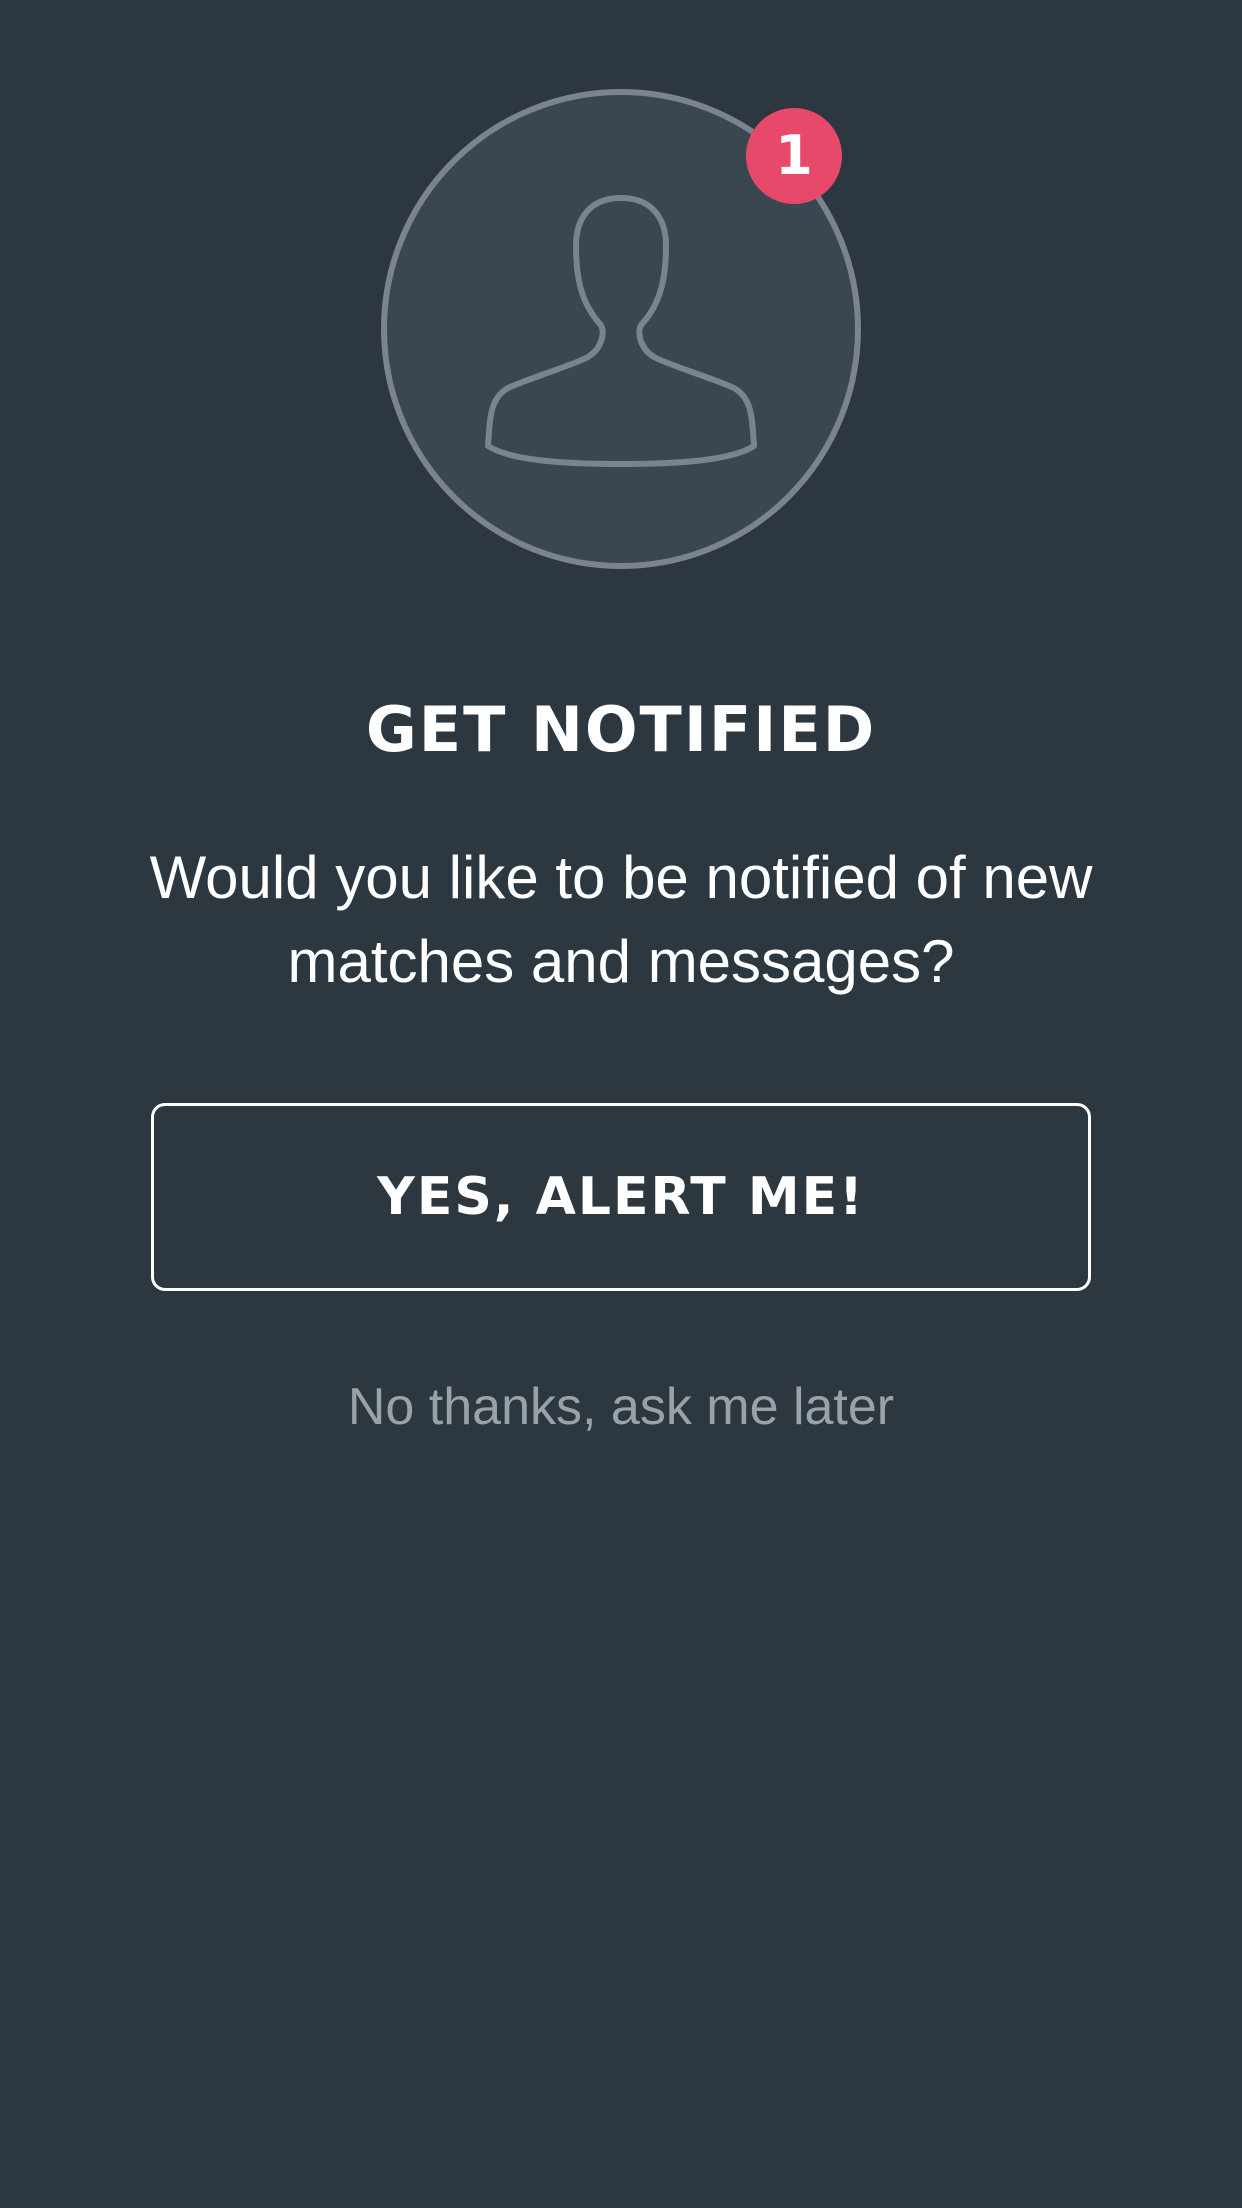 This screenshot has height=2208, width=1242. I want to click on yes-alert-me-button: YES, ALERT ME!, so click(621, 1197).